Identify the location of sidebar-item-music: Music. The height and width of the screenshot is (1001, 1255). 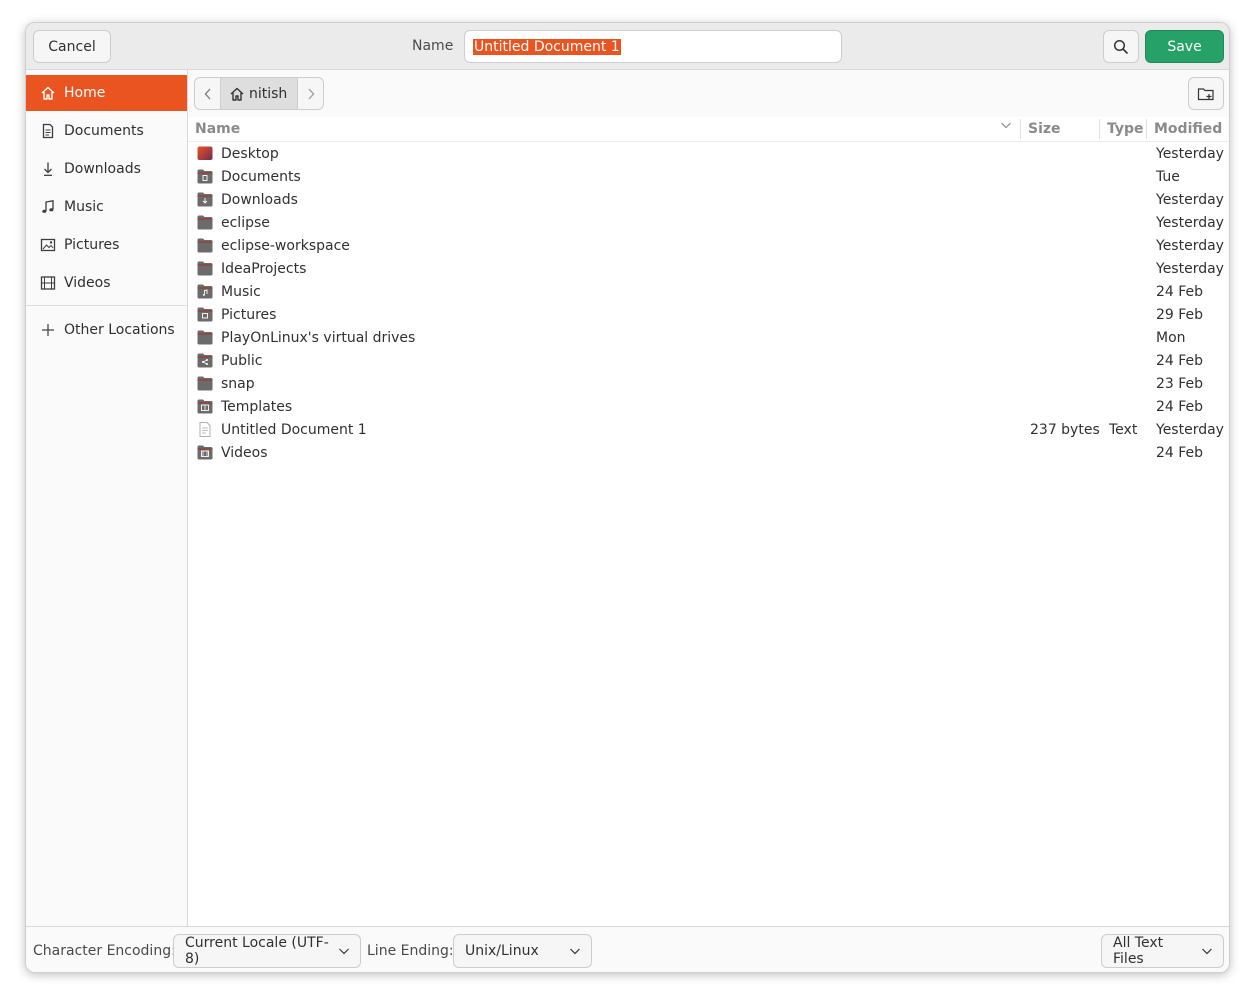
(106, 207).